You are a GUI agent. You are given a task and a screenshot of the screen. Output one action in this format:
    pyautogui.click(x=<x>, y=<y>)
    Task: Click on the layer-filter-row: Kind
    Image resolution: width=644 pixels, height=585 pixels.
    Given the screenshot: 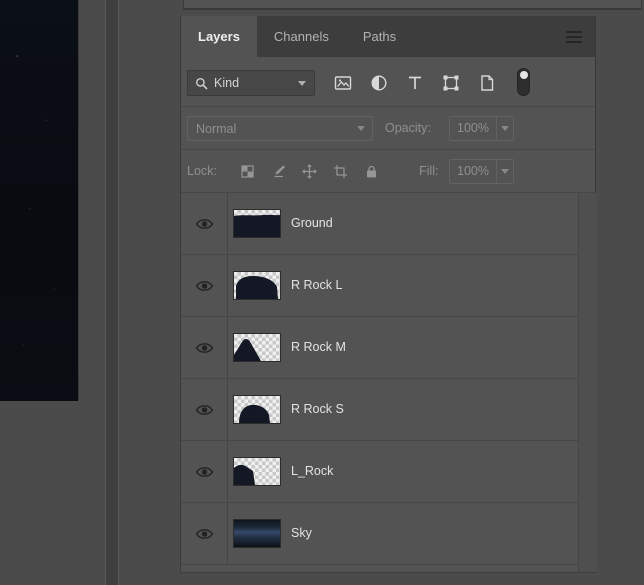 What is the action you would take?
    pyautogui.click(x=388, y=81)
    